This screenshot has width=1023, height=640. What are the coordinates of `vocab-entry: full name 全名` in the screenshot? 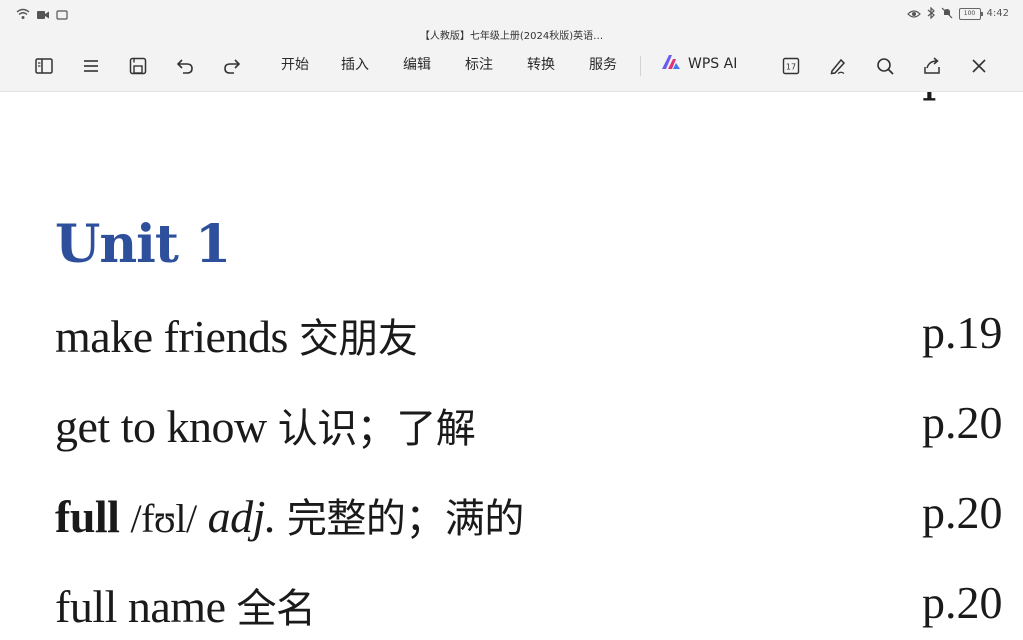 It's located at (185, 605).